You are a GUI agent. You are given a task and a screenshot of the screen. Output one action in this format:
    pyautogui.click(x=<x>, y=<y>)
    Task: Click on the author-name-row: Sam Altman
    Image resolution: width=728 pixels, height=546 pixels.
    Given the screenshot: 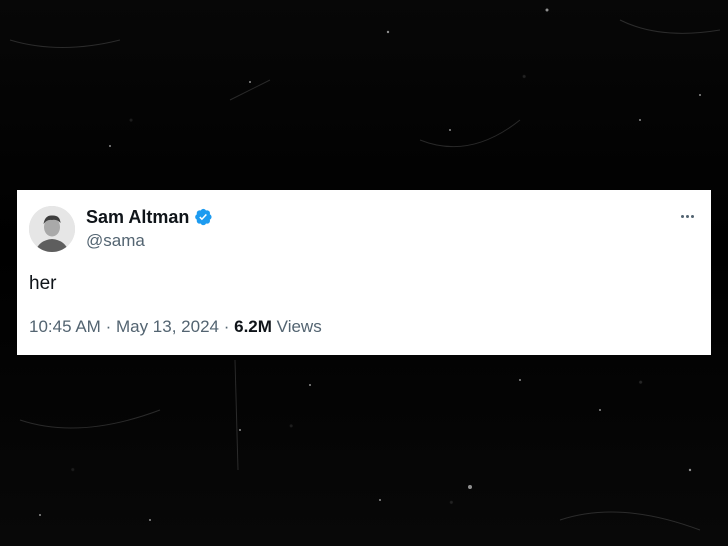 What is the action you would take?
    pyautogui.click(x=149, y=217)
    